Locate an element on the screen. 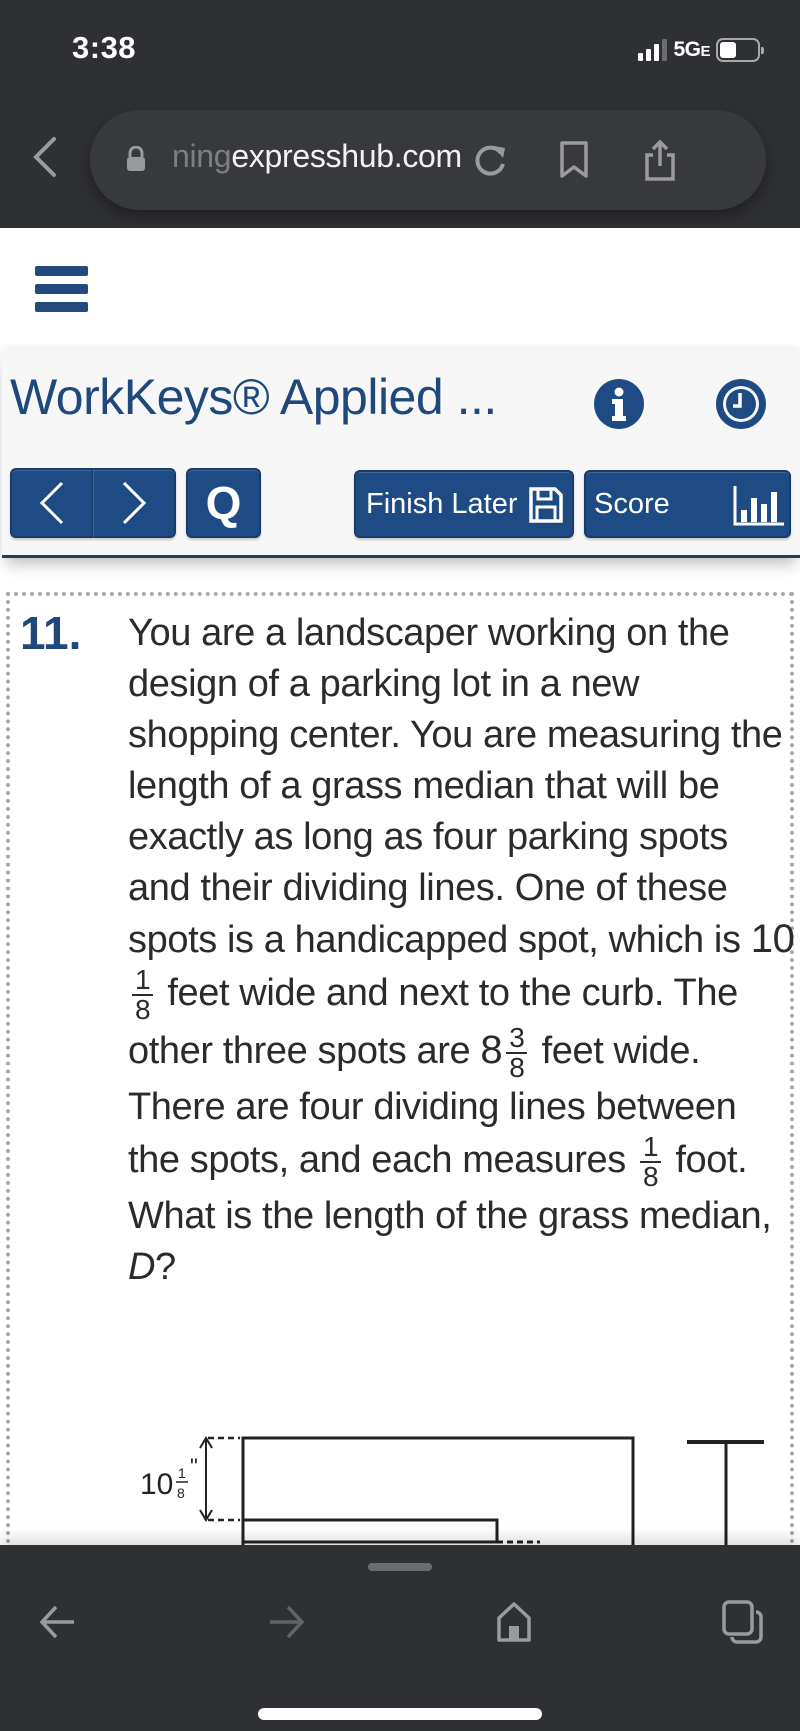 The image size is (800, 1731). spot-fraction: 38 is located at coordinates (517, 1053).